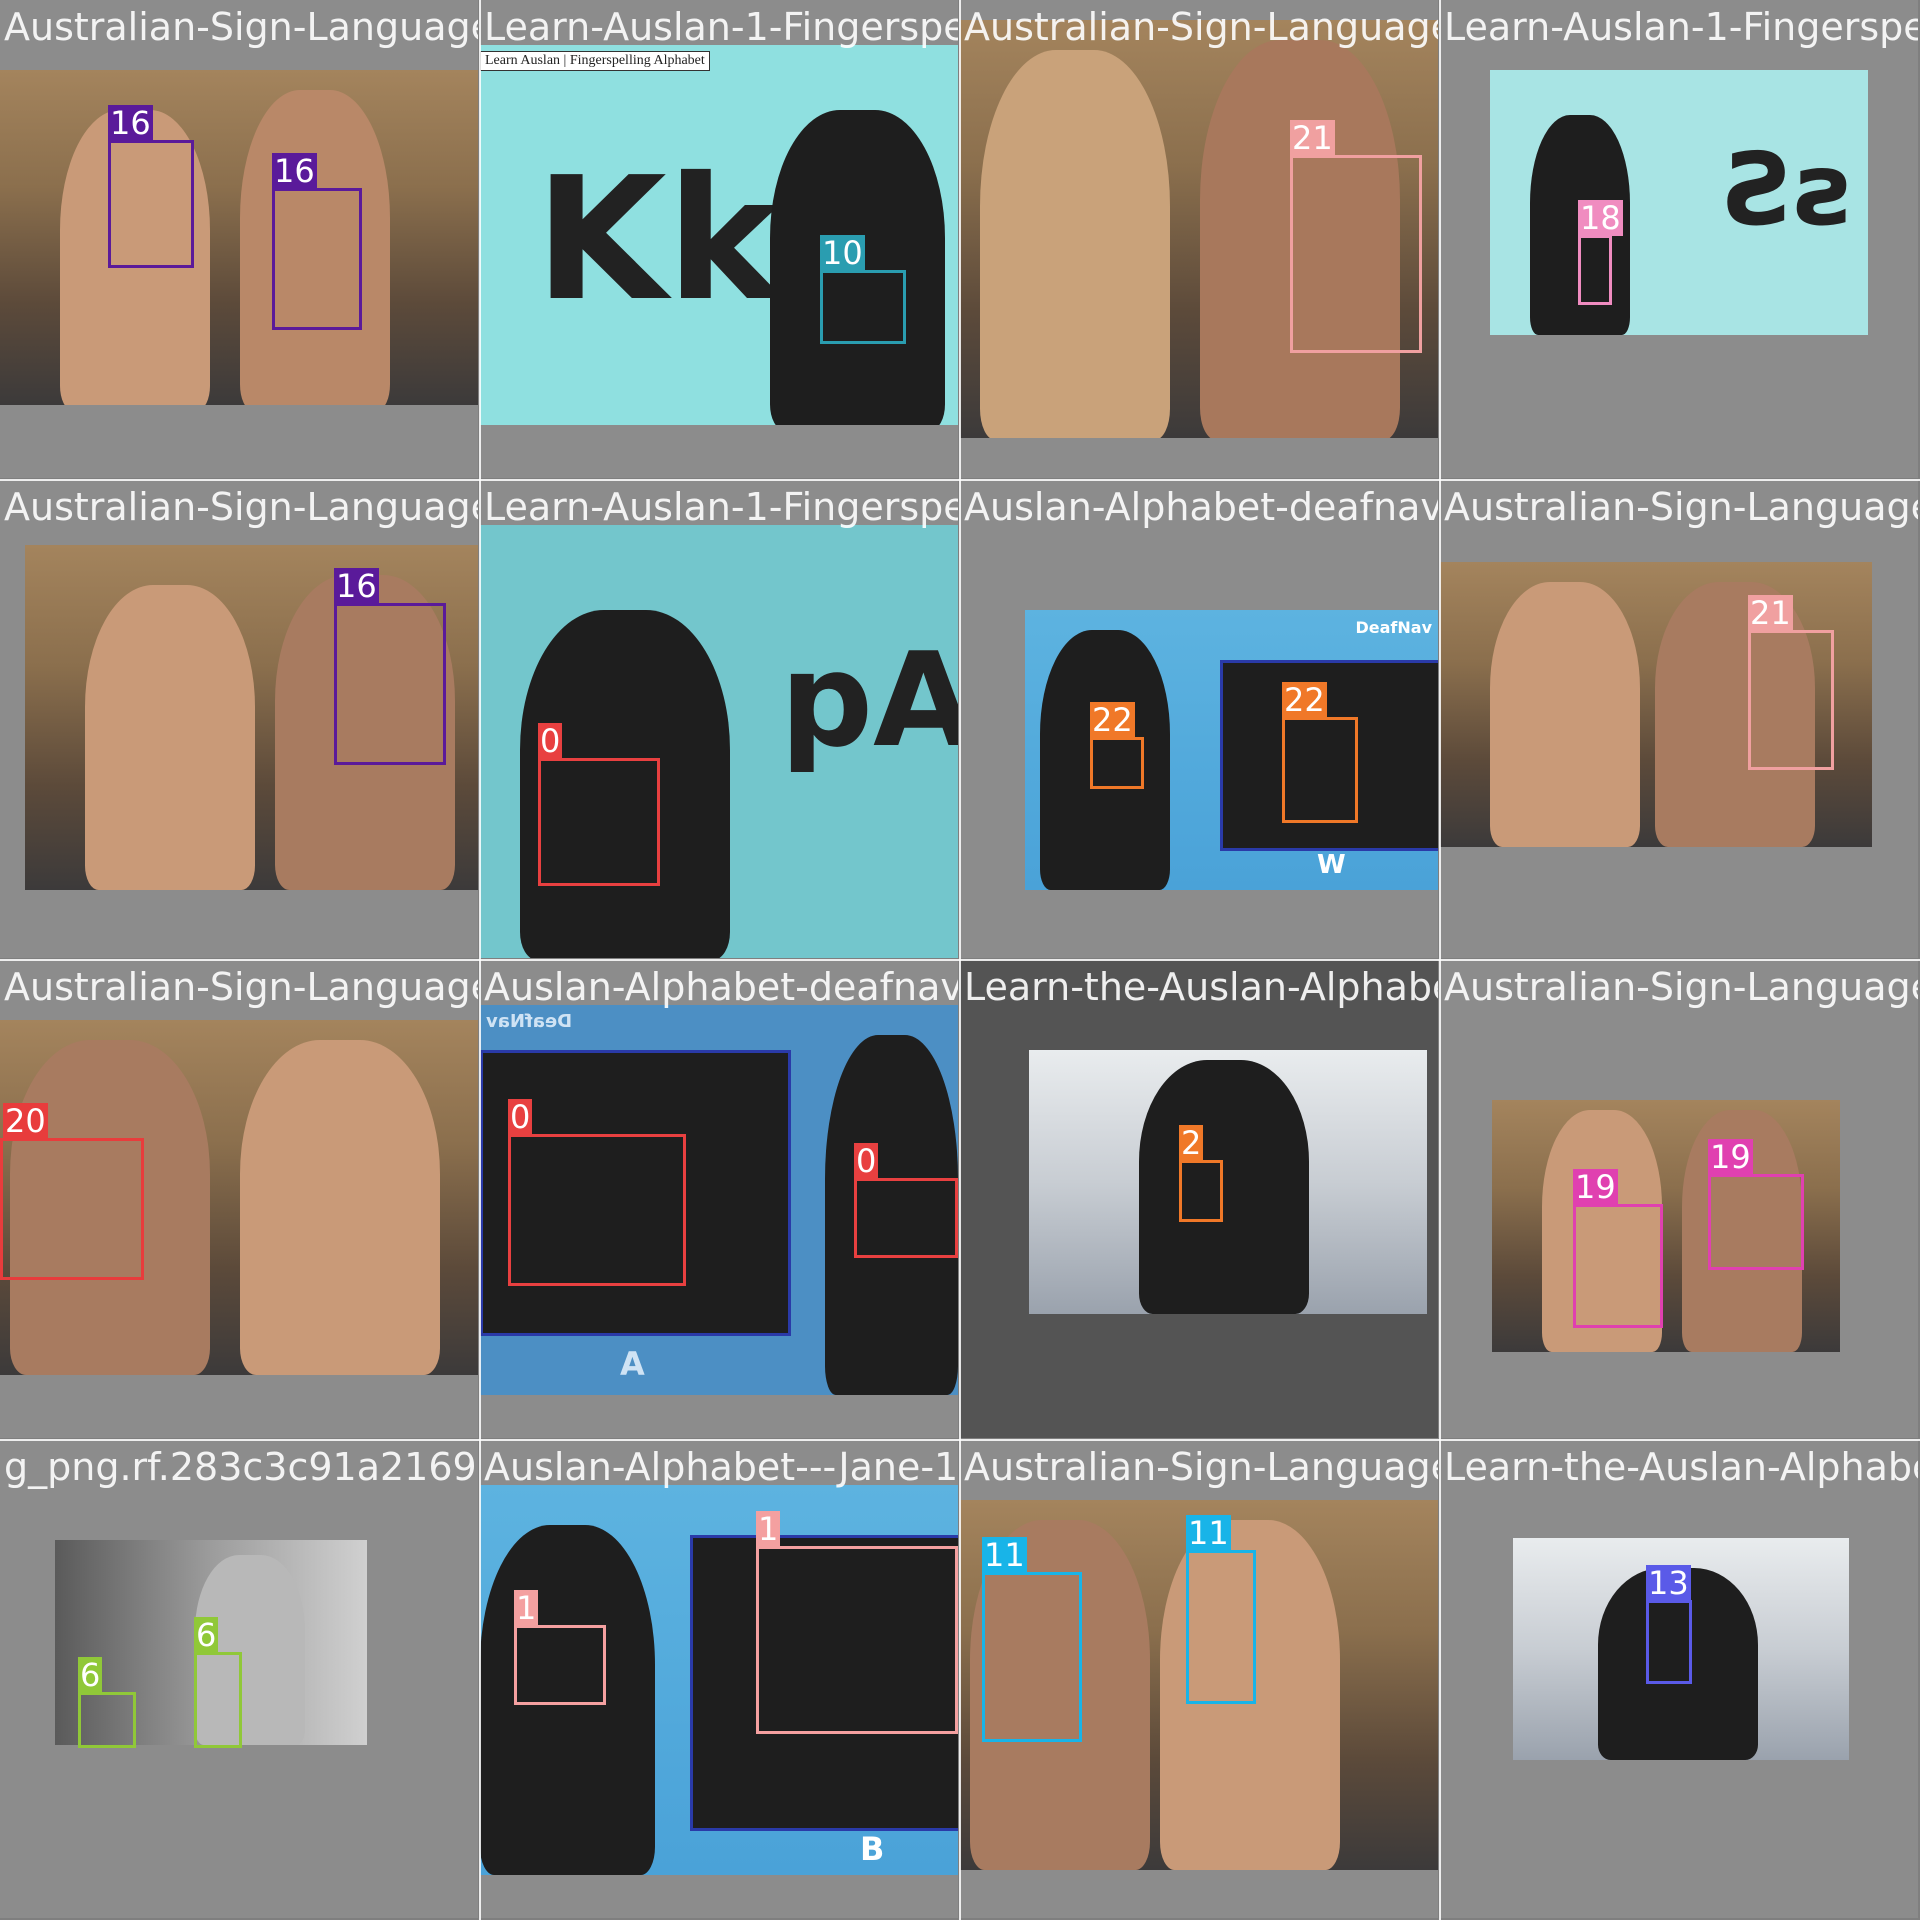 This screenshot has width=1920, height=1920. Describe the element at coordinates (842, 253) in the screenshot. I see `detection-label: 10` at that location.